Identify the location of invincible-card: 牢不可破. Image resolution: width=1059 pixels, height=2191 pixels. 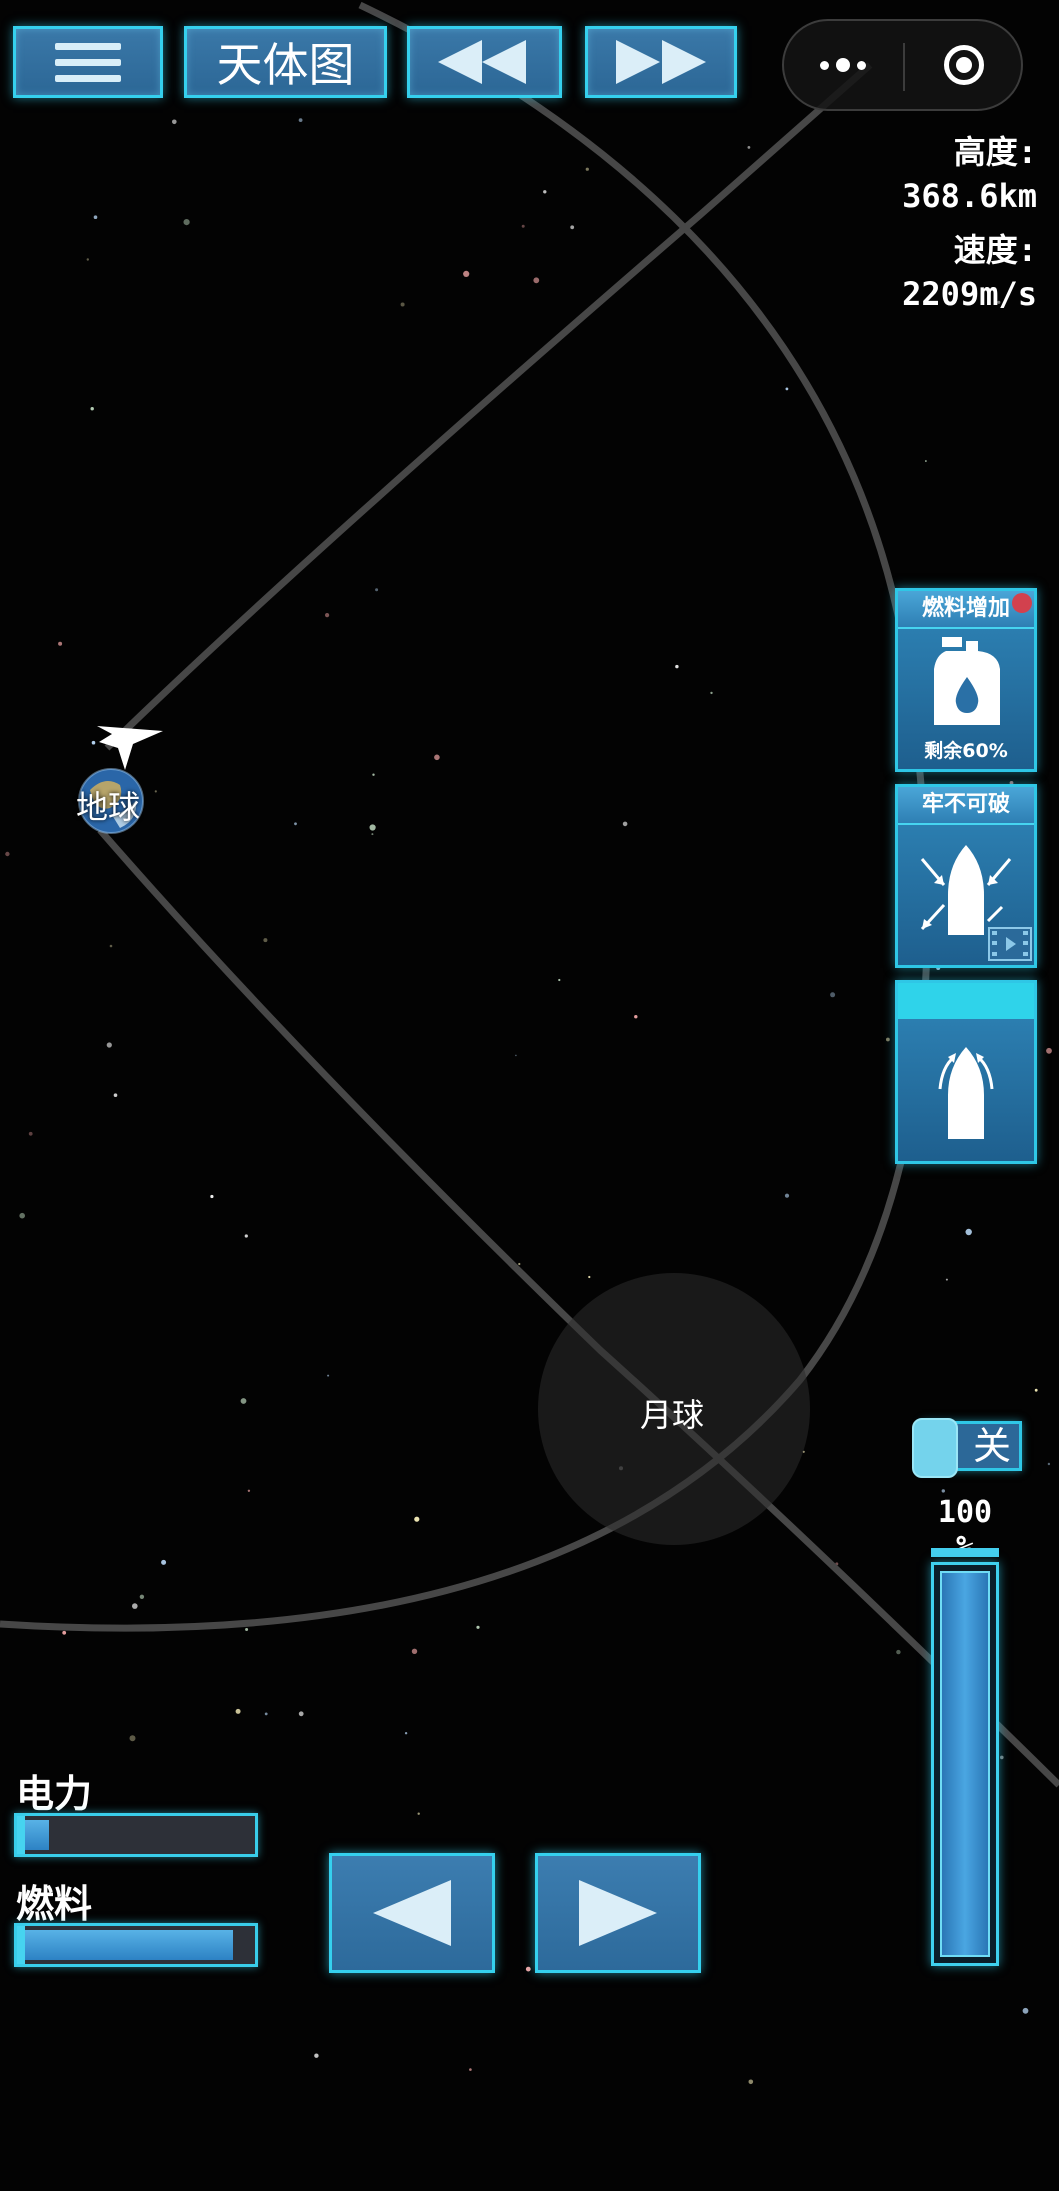
(966, 876).